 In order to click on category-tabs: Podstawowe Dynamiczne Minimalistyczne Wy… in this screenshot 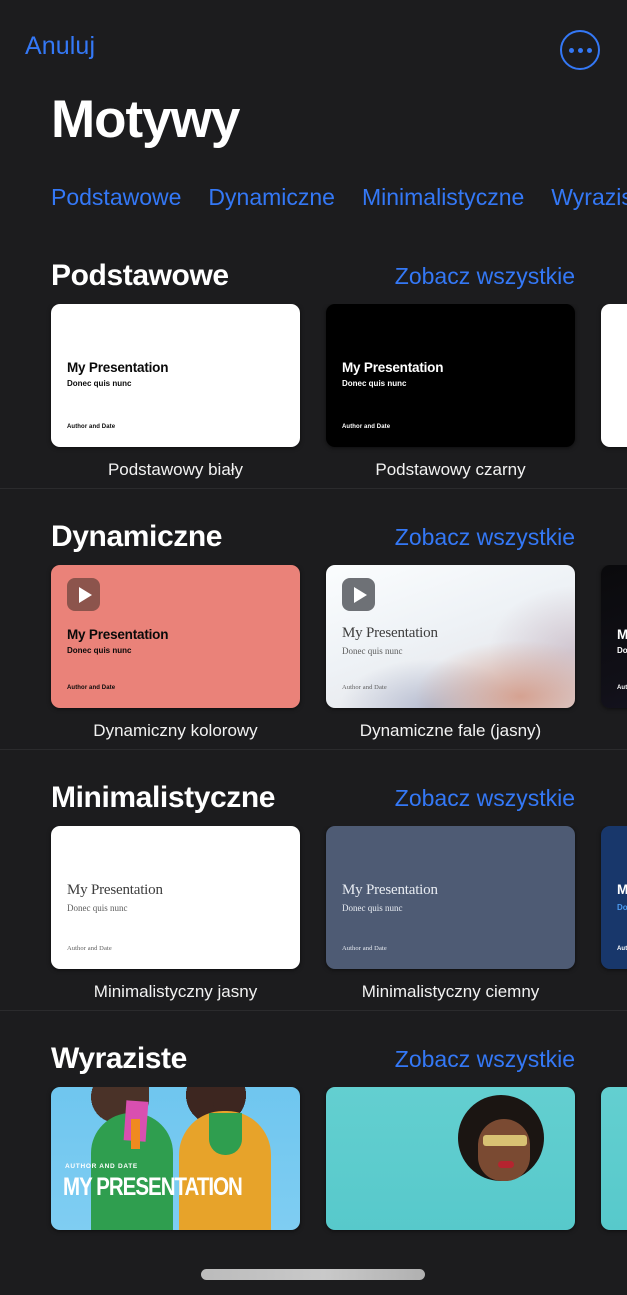, I will do `click(313, 197)`.